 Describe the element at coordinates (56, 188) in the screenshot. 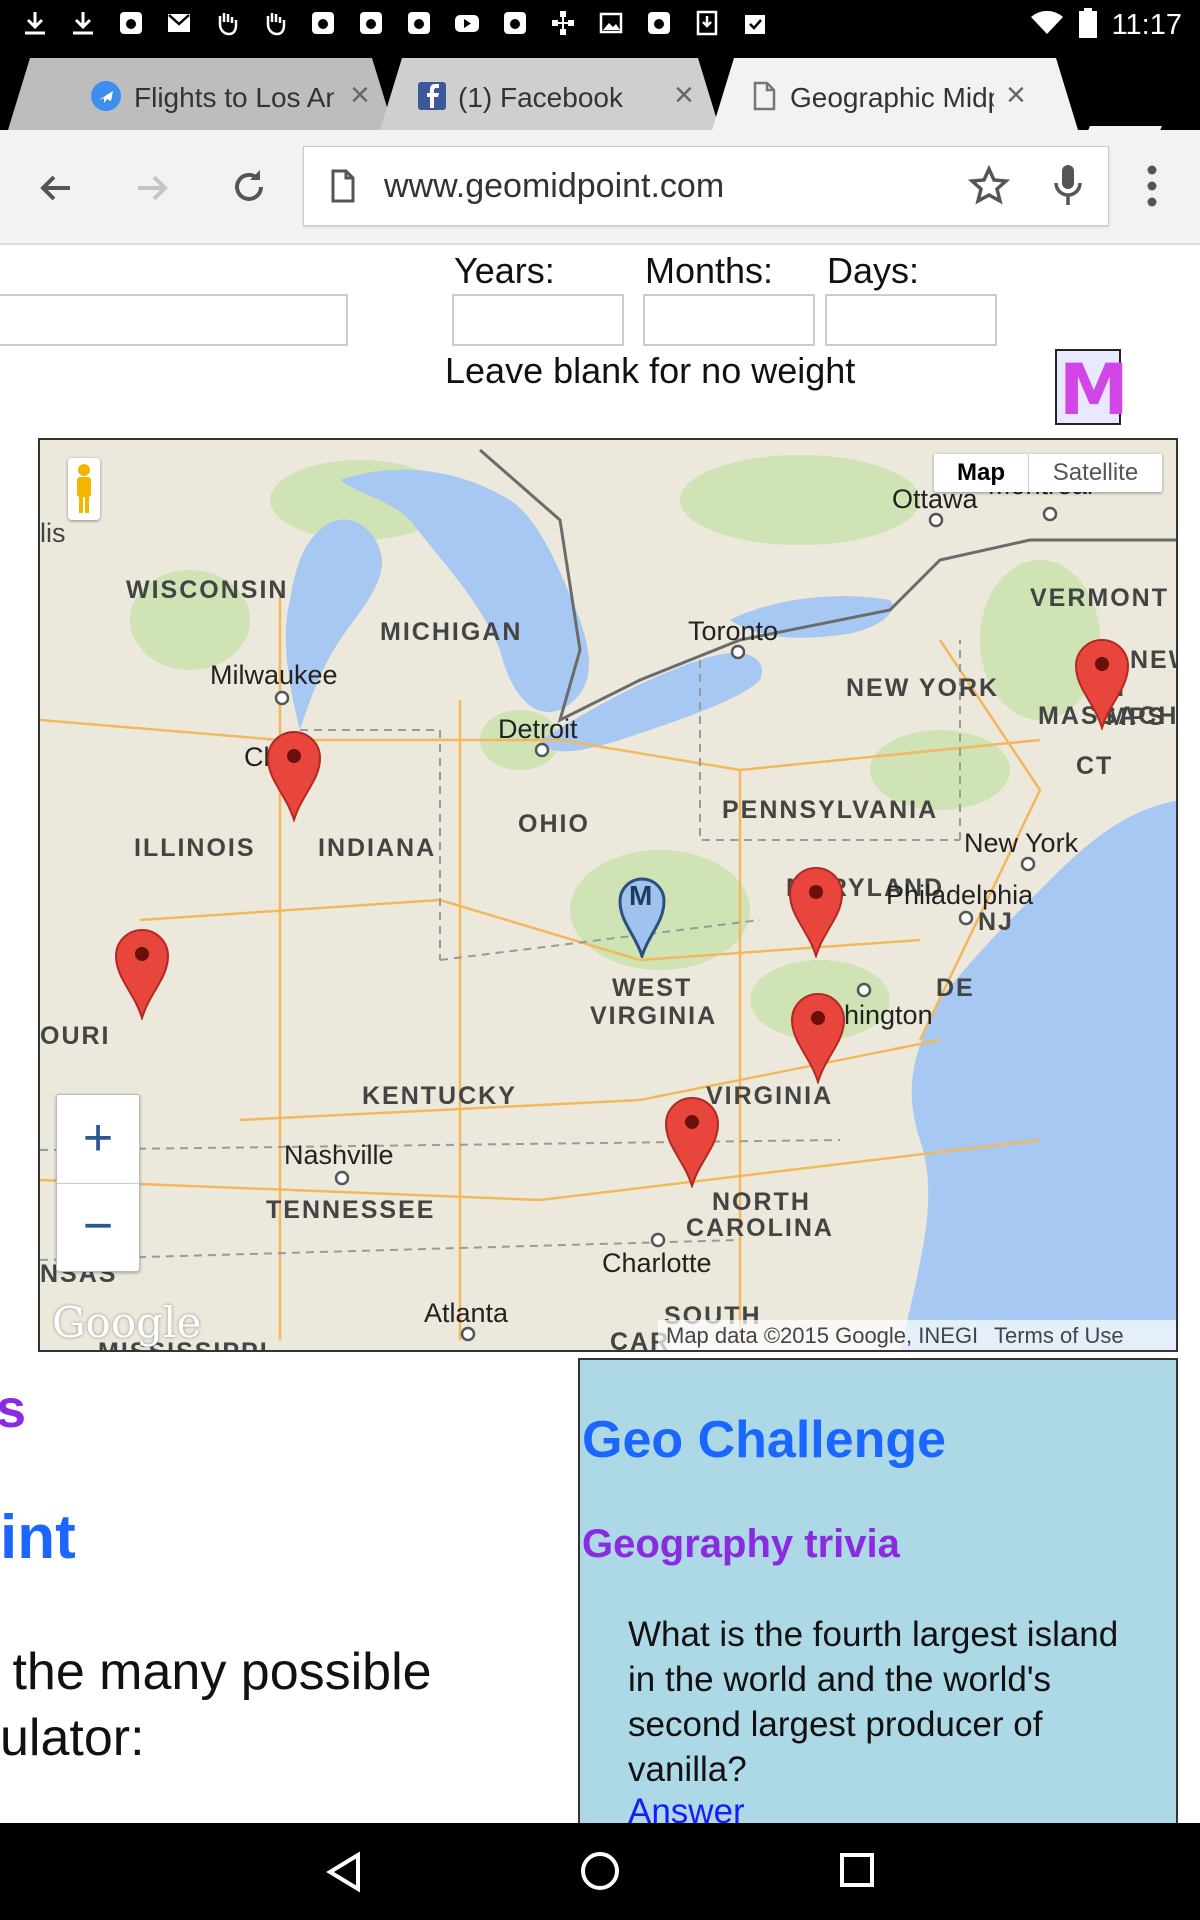

I see `back-icon` at that location.